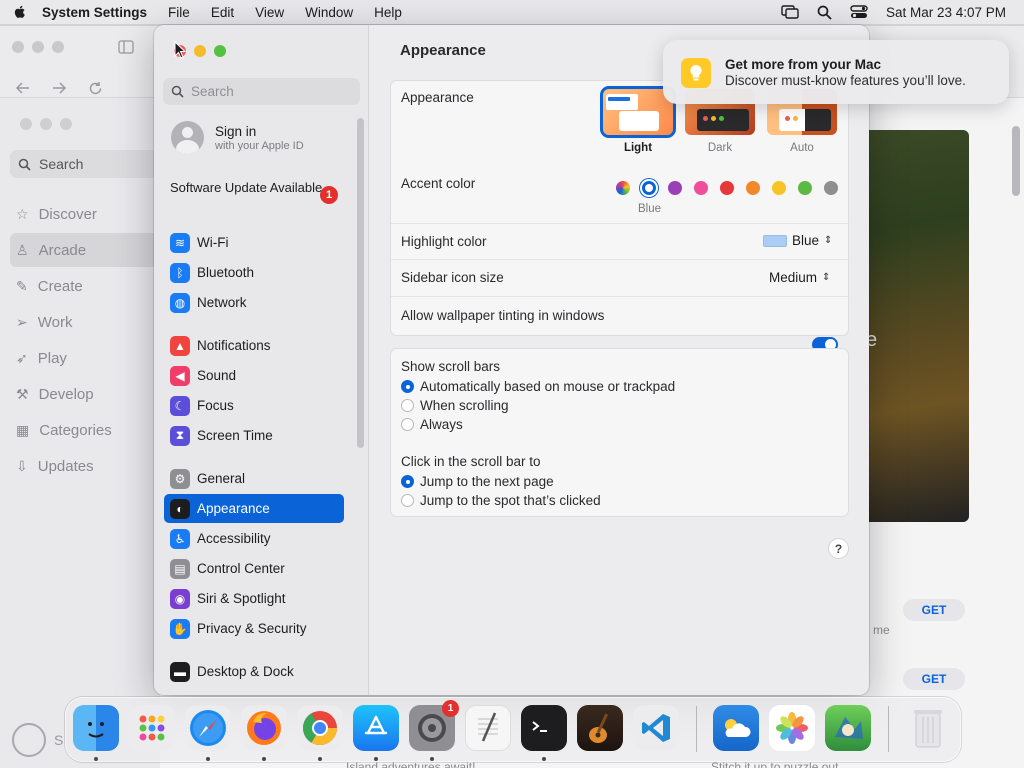 Image resolution: width=1024 pixels, height=768 pixels. I want to click on background-search: Search, so click(85, 164).